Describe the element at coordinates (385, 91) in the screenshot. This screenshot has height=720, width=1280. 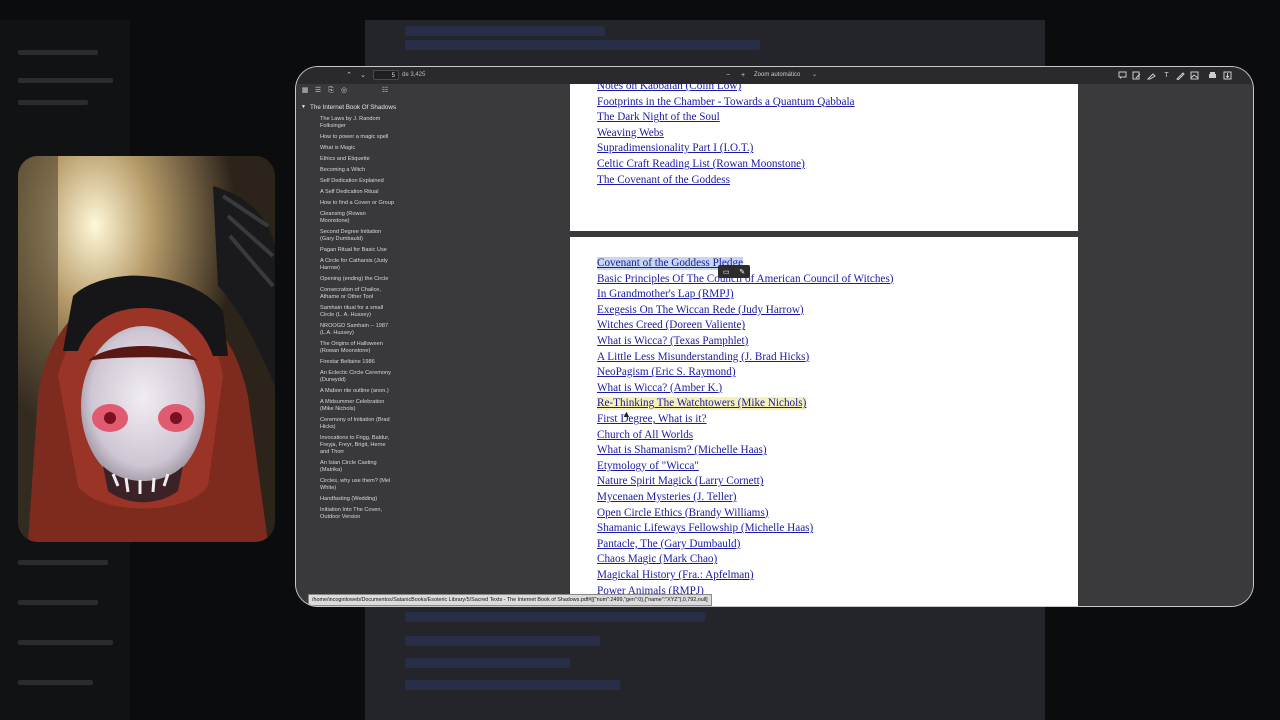
I see `current-outline-icon: ☷` at that location.